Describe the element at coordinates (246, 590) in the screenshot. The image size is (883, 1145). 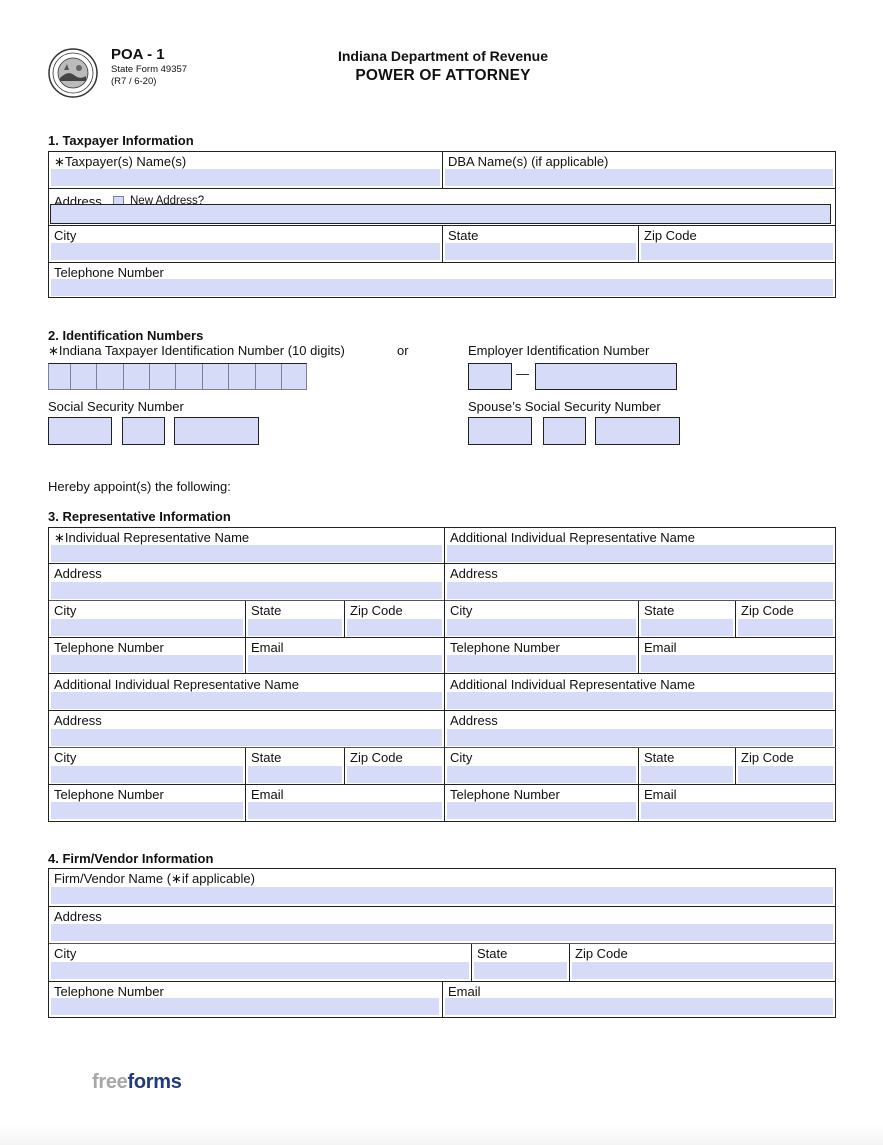
I see `rep1-address-input` at that location.